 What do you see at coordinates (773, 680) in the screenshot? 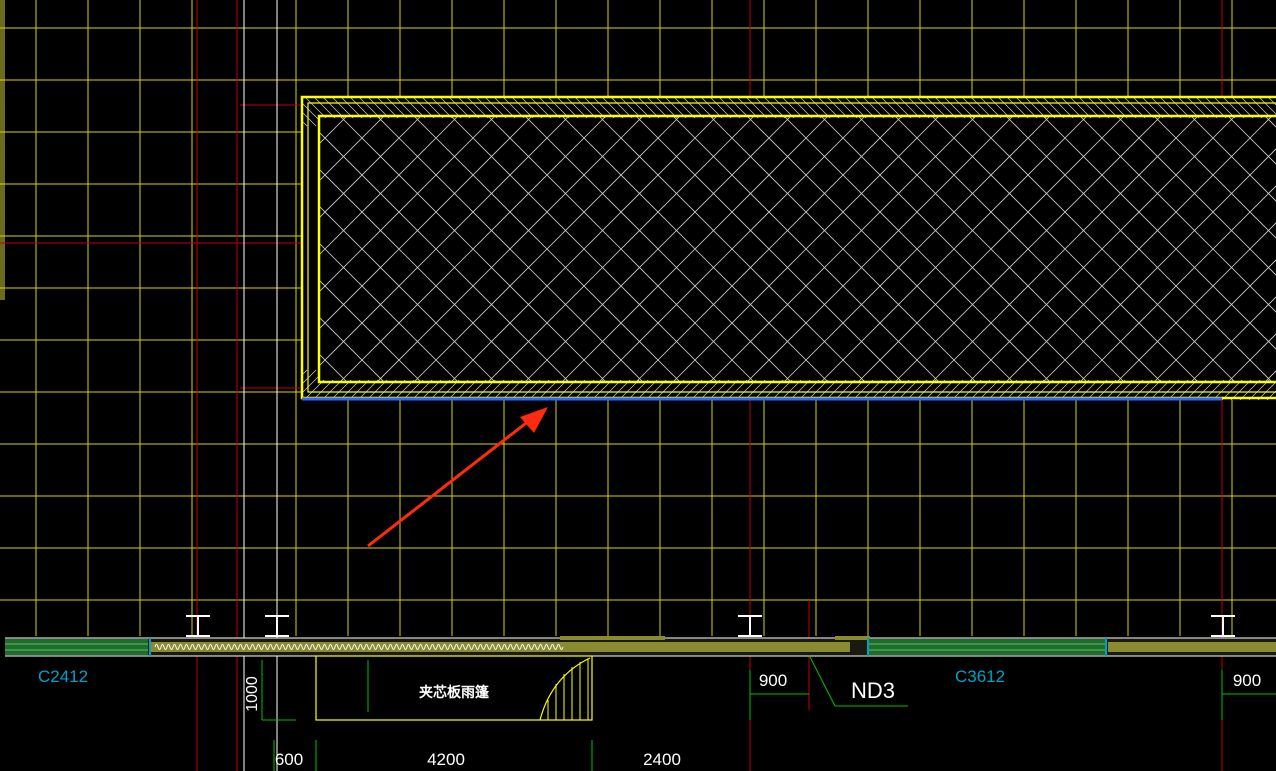
I see `dim-label-900-left: 900` at bounding box center [773, 680].